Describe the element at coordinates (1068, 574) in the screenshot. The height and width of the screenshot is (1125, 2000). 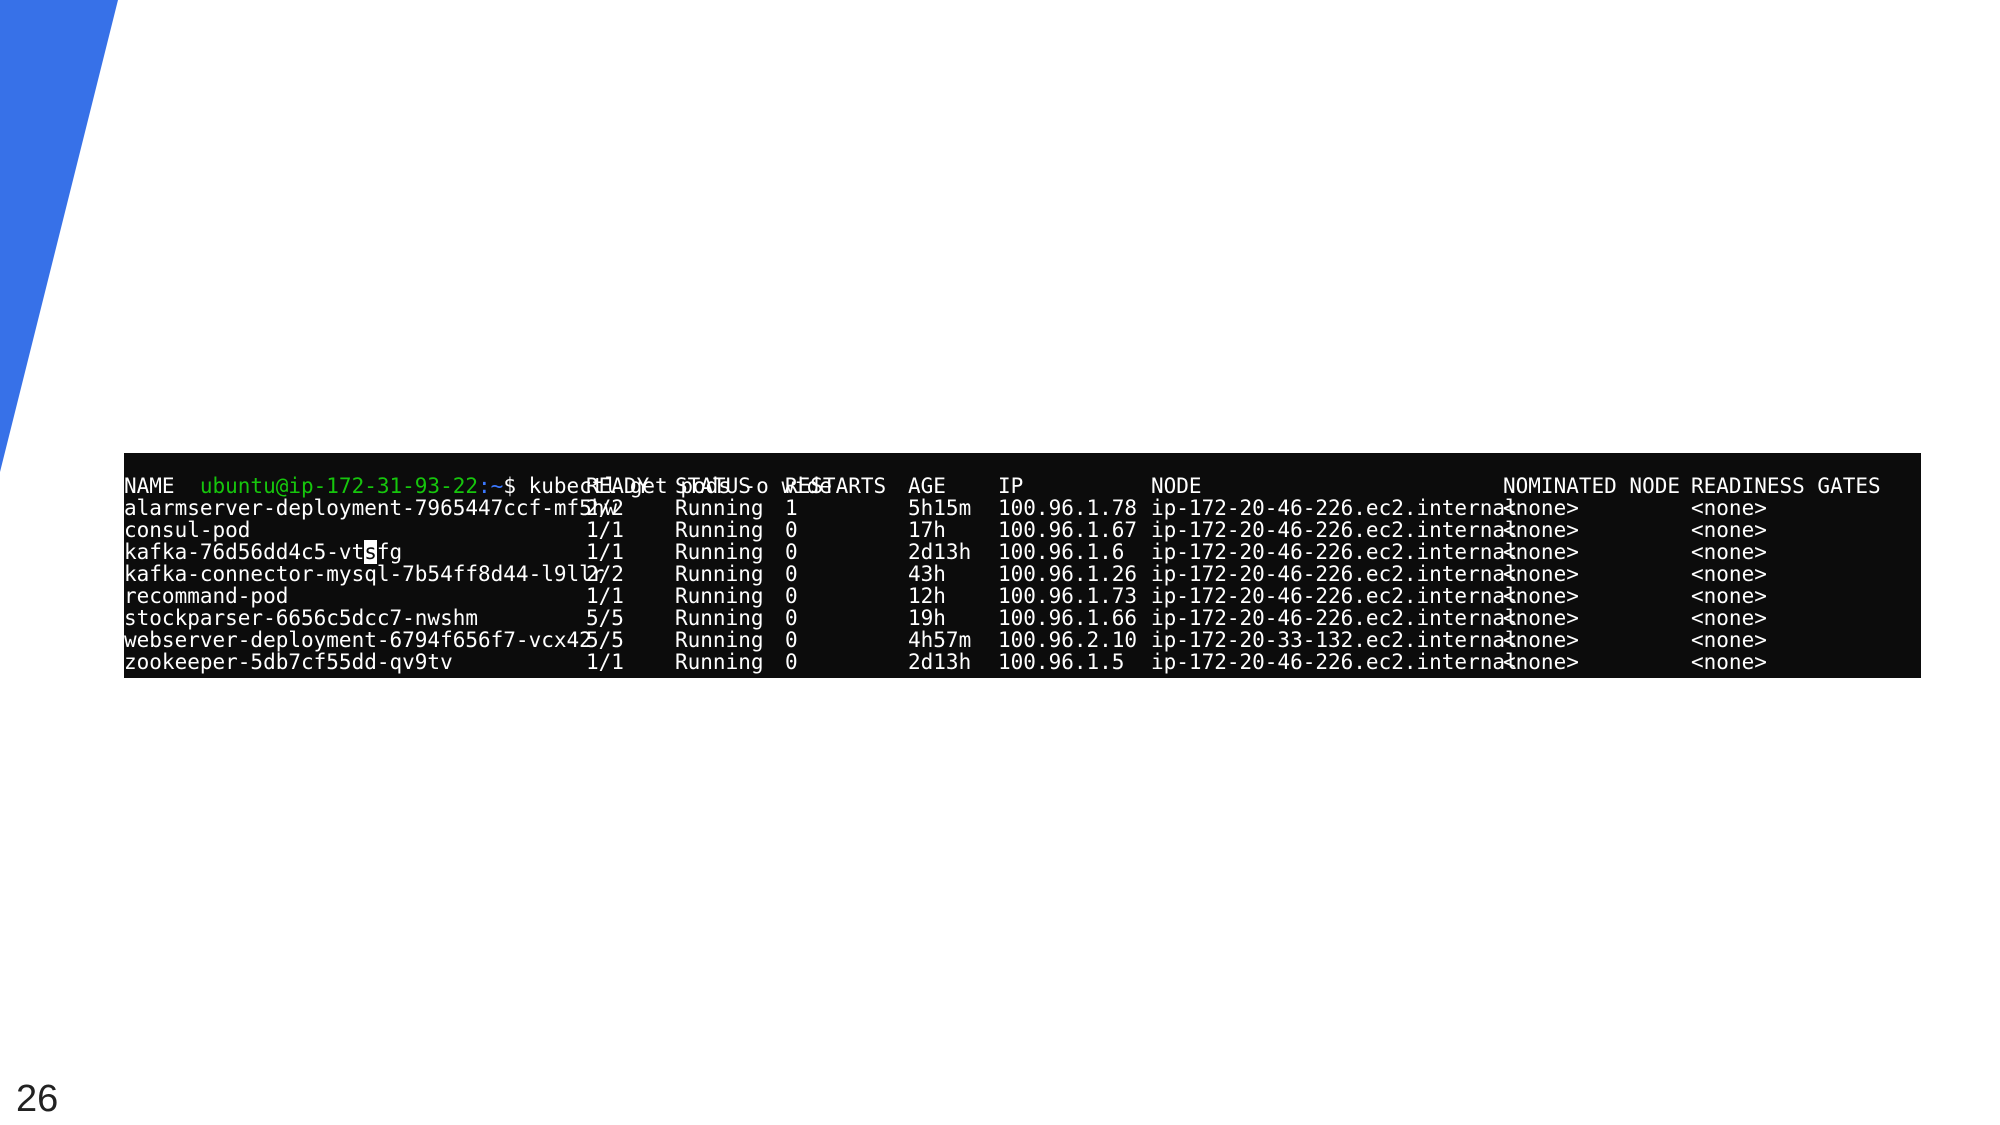
I see `pod-ip: 100.96.1.26` at that location.